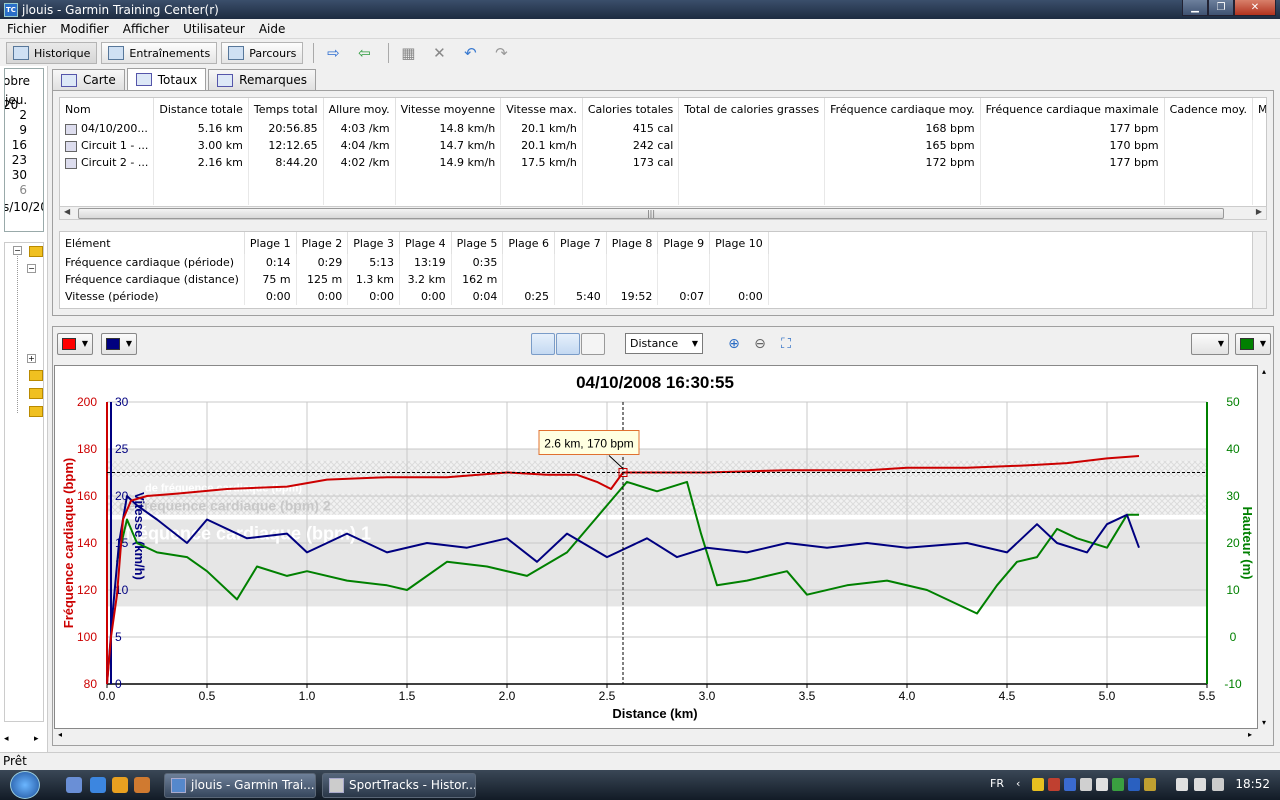 This screenshot has width=1280, height=800. I want to click on menu-modifier: Modifier, so click(84, 29).